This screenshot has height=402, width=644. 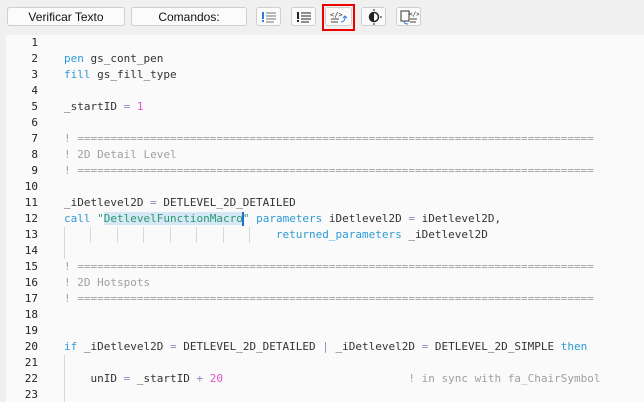 What do you see at coordinates (77, 74) in the screenshot?
I see `code-token-kw: fill` at bounding box center [77, 74].